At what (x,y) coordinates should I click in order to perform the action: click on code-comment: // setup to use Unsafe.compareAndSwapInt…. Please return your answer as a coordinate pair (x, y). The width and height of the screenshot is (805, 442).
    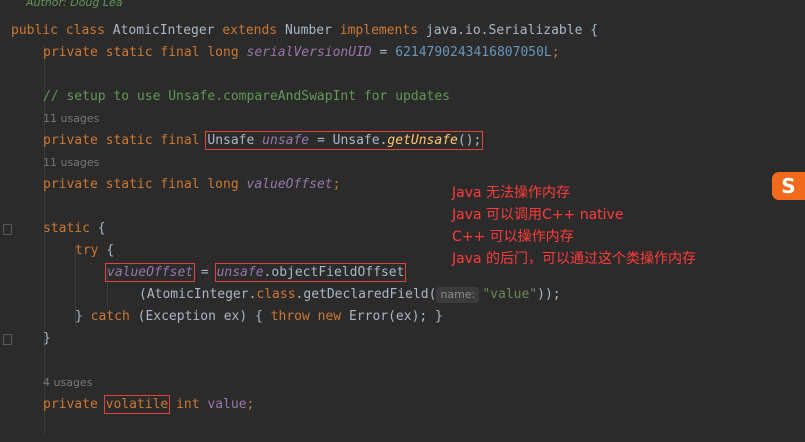
    Looking at the image, I should click on (246, 96).